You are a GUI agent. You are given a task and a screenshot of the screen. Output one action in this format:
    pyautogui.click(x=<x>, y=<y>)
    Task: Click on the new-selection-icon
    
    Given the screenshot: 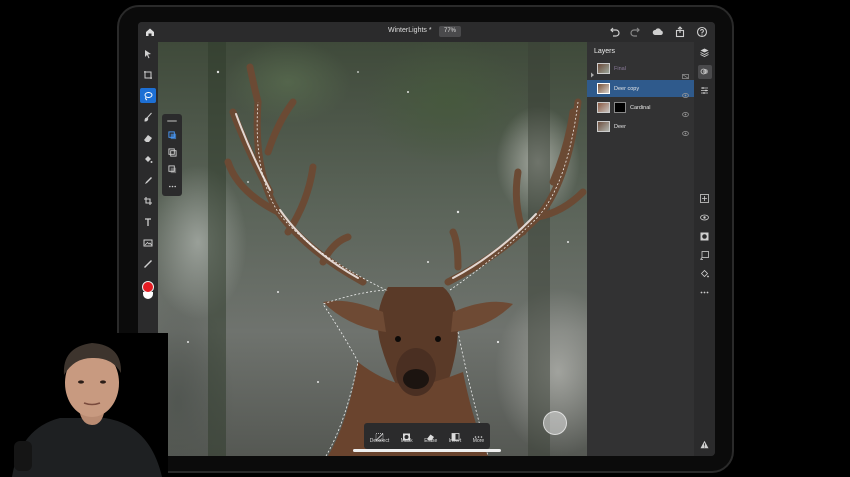 What is the action you would take?
    pyautogui.click(x=172, y=135)
    